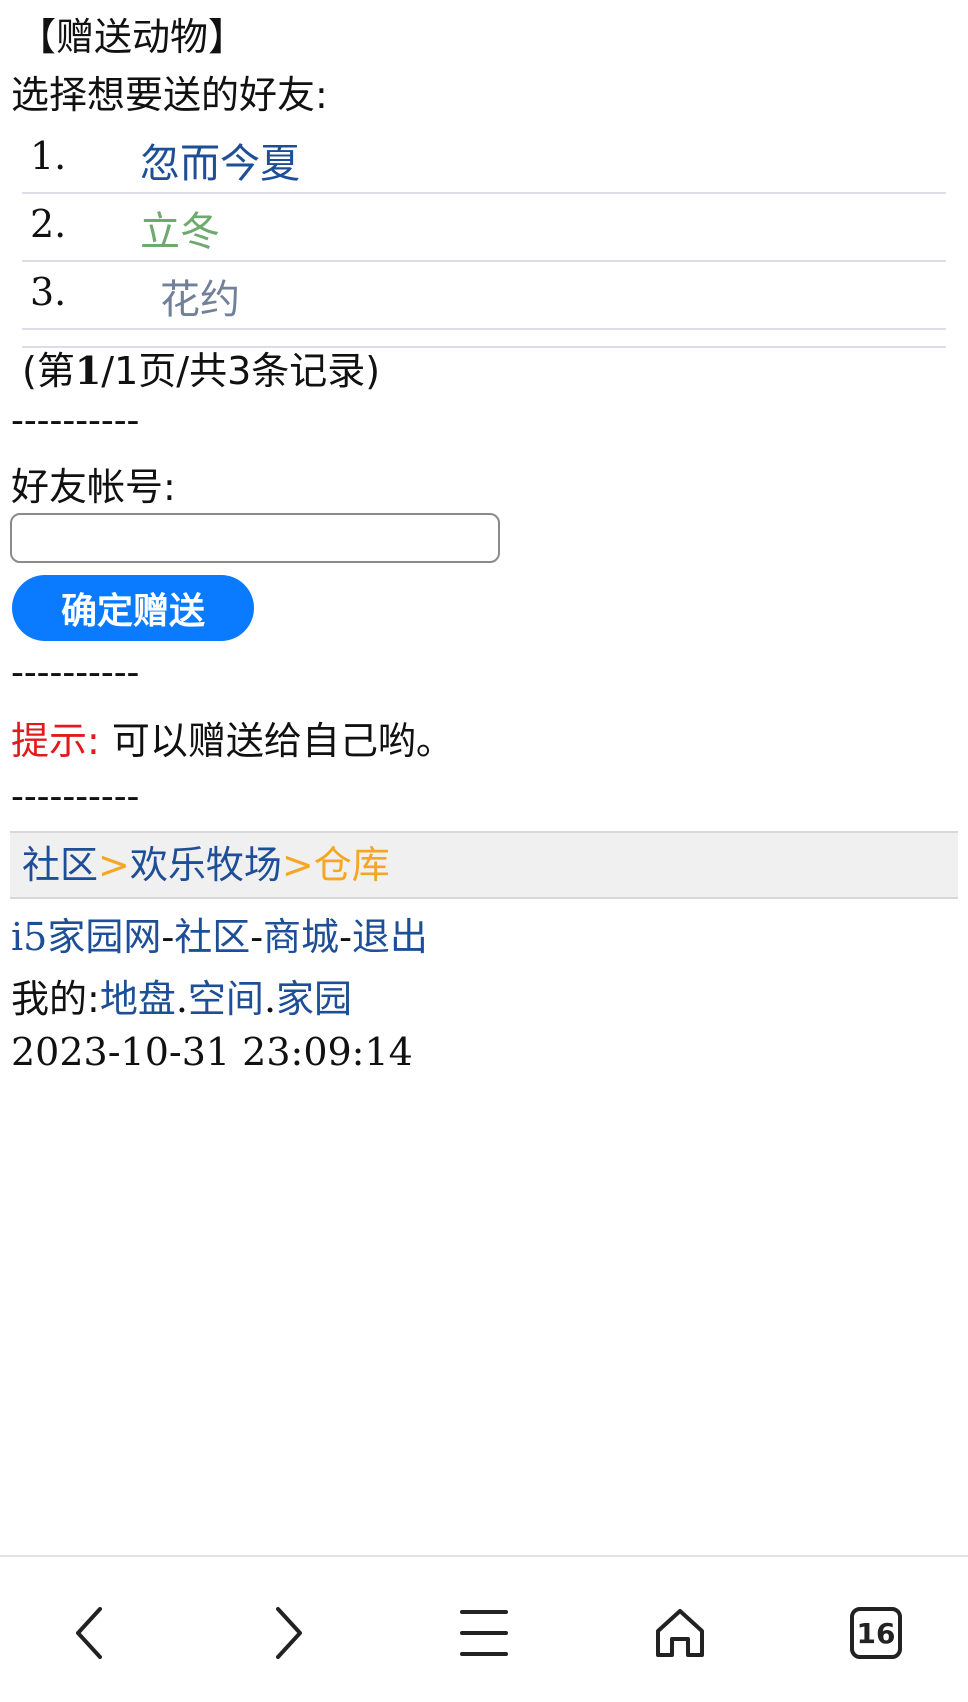  I want to click on my-links: 我的:地盘.空间.家园, so click(181, 995).